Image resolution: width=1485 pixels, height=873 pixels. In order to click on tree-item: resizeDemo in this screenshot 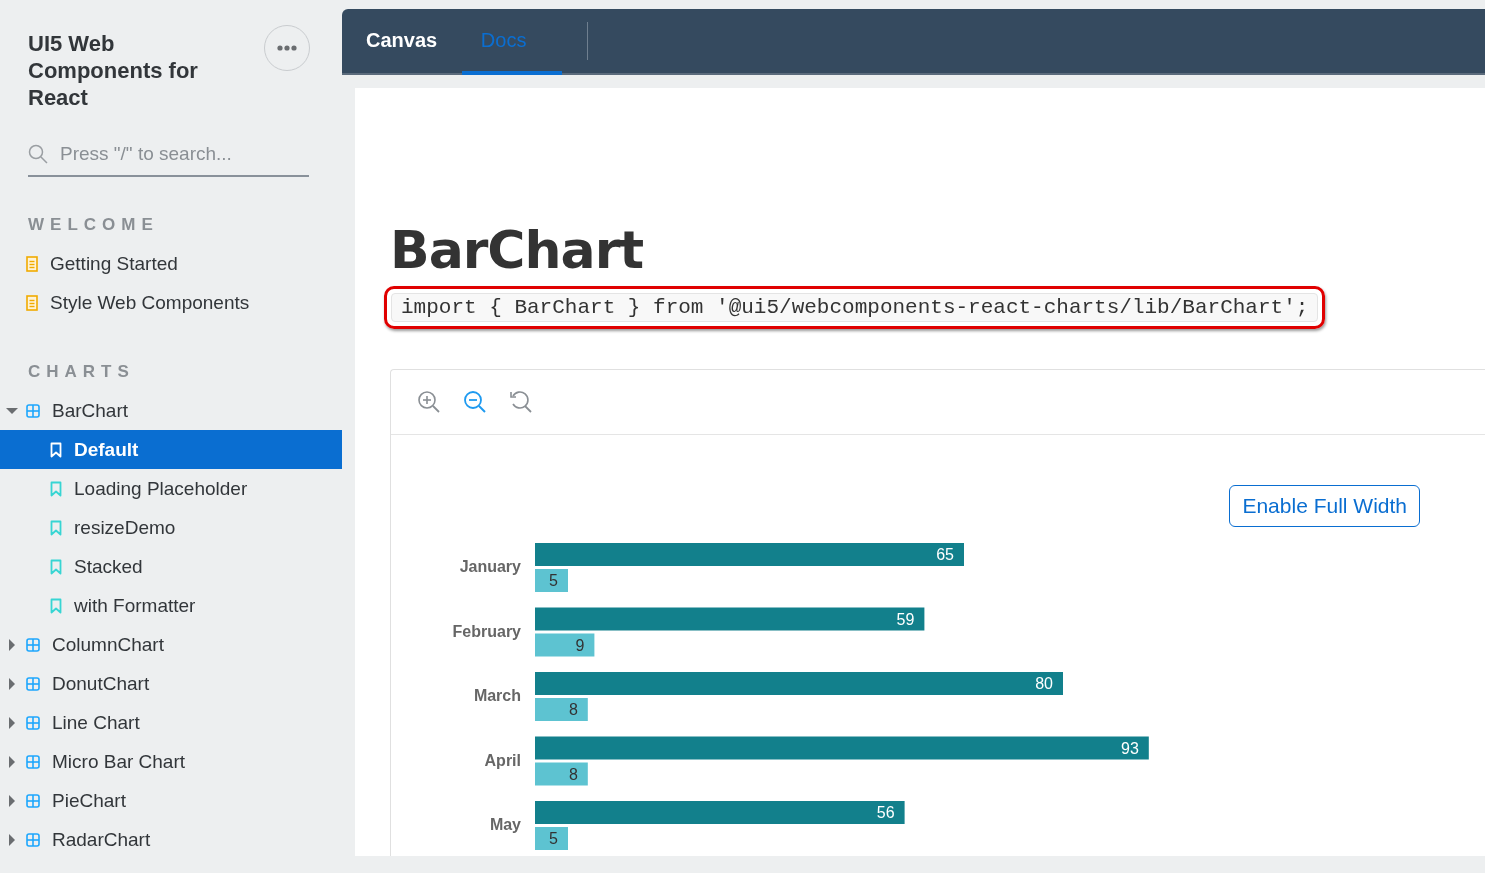, I will do `click(171, 527)`.